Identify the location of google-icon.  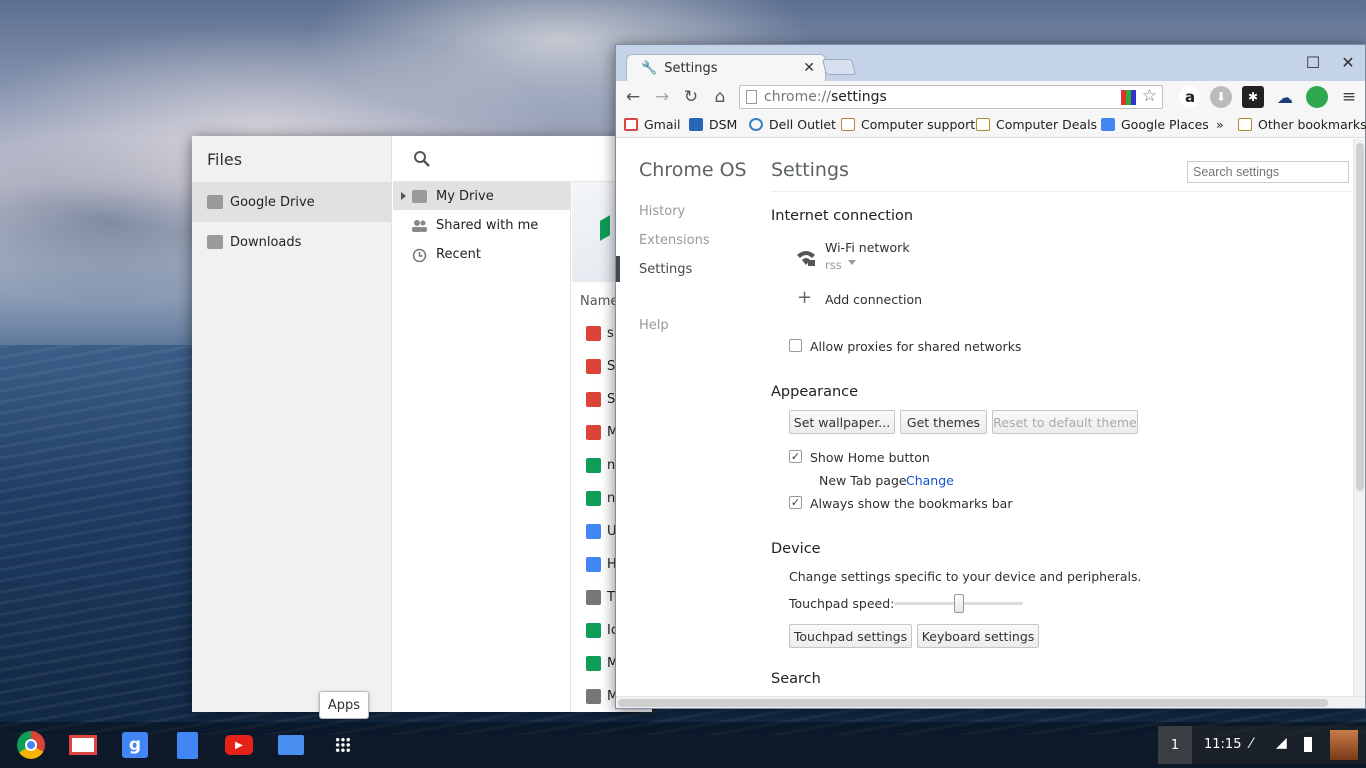
(1108, 124).